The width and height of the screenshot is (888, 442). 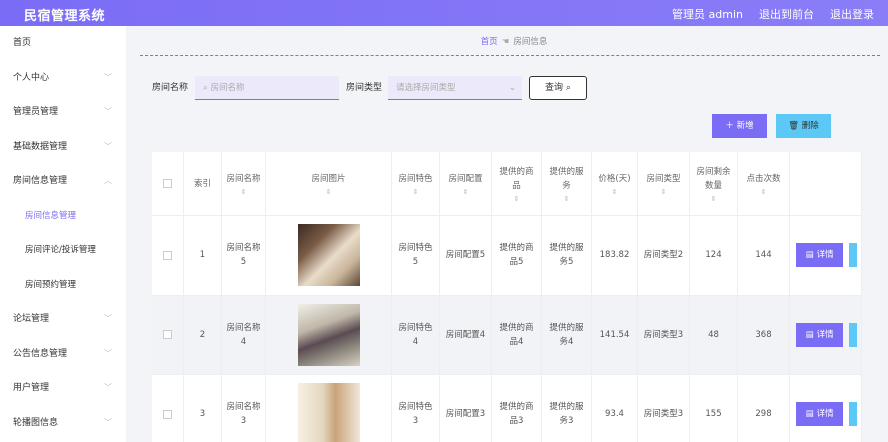 I want to click on sidebar-item-label: 基础数据管理, so click(x=40, y=146).